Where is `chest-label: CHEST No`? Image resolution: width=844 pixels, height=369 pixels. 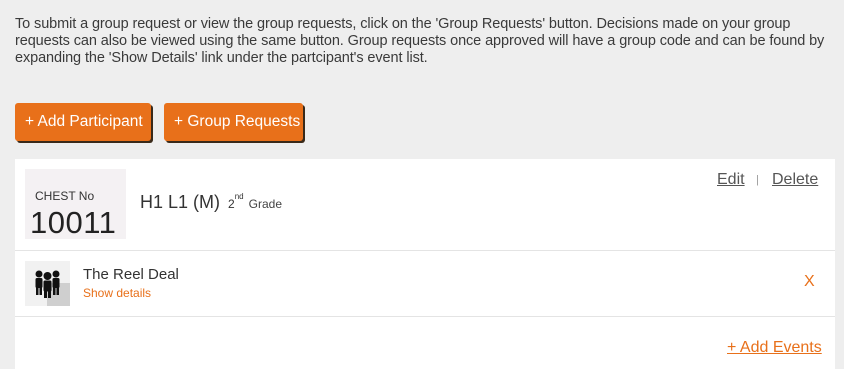 chest-label: CHEST No is located at coordinates (65, 196).